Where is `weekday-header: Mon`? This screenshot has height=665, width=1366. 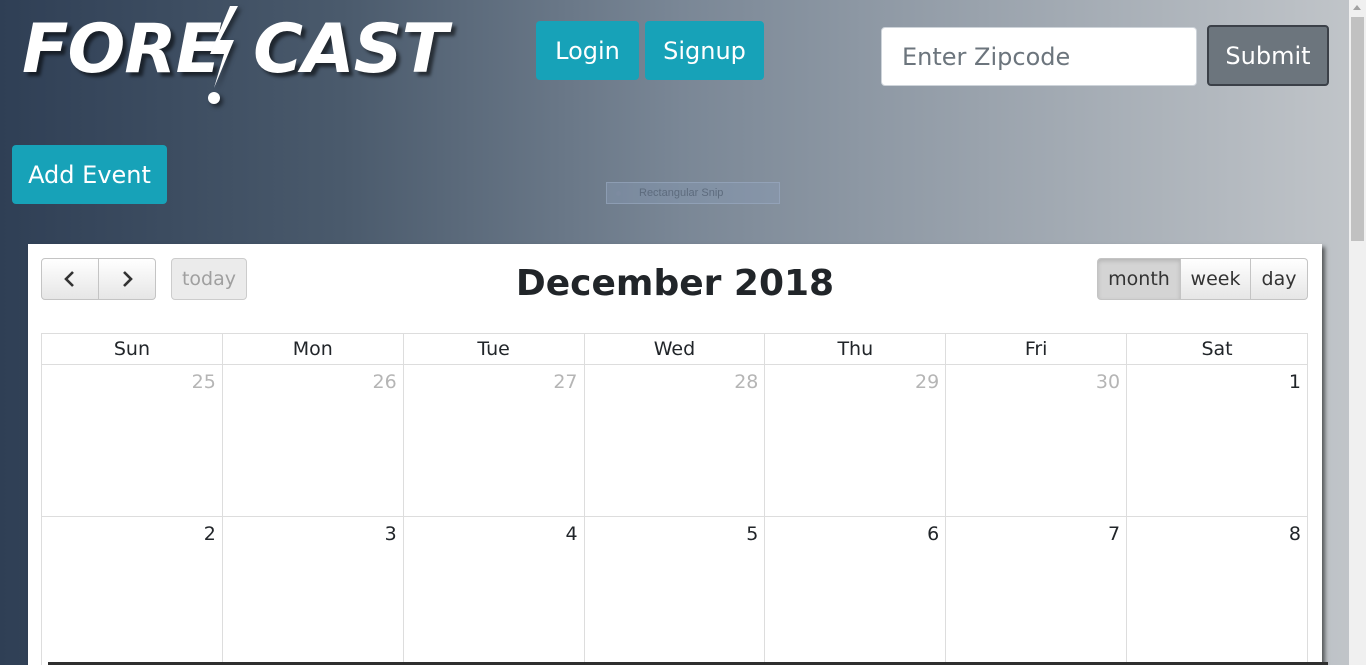
weekday-header: Mon is located at coordinates (312, 349).